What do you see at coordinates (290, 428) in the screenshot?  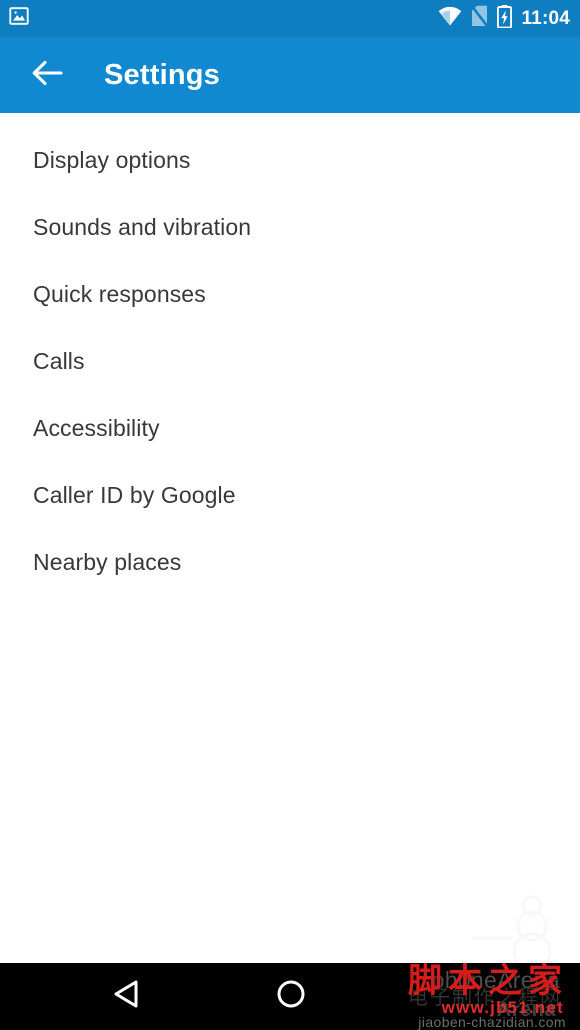 I see `list-item-accessibility: Accessibility` at bounding box center [290, 428].